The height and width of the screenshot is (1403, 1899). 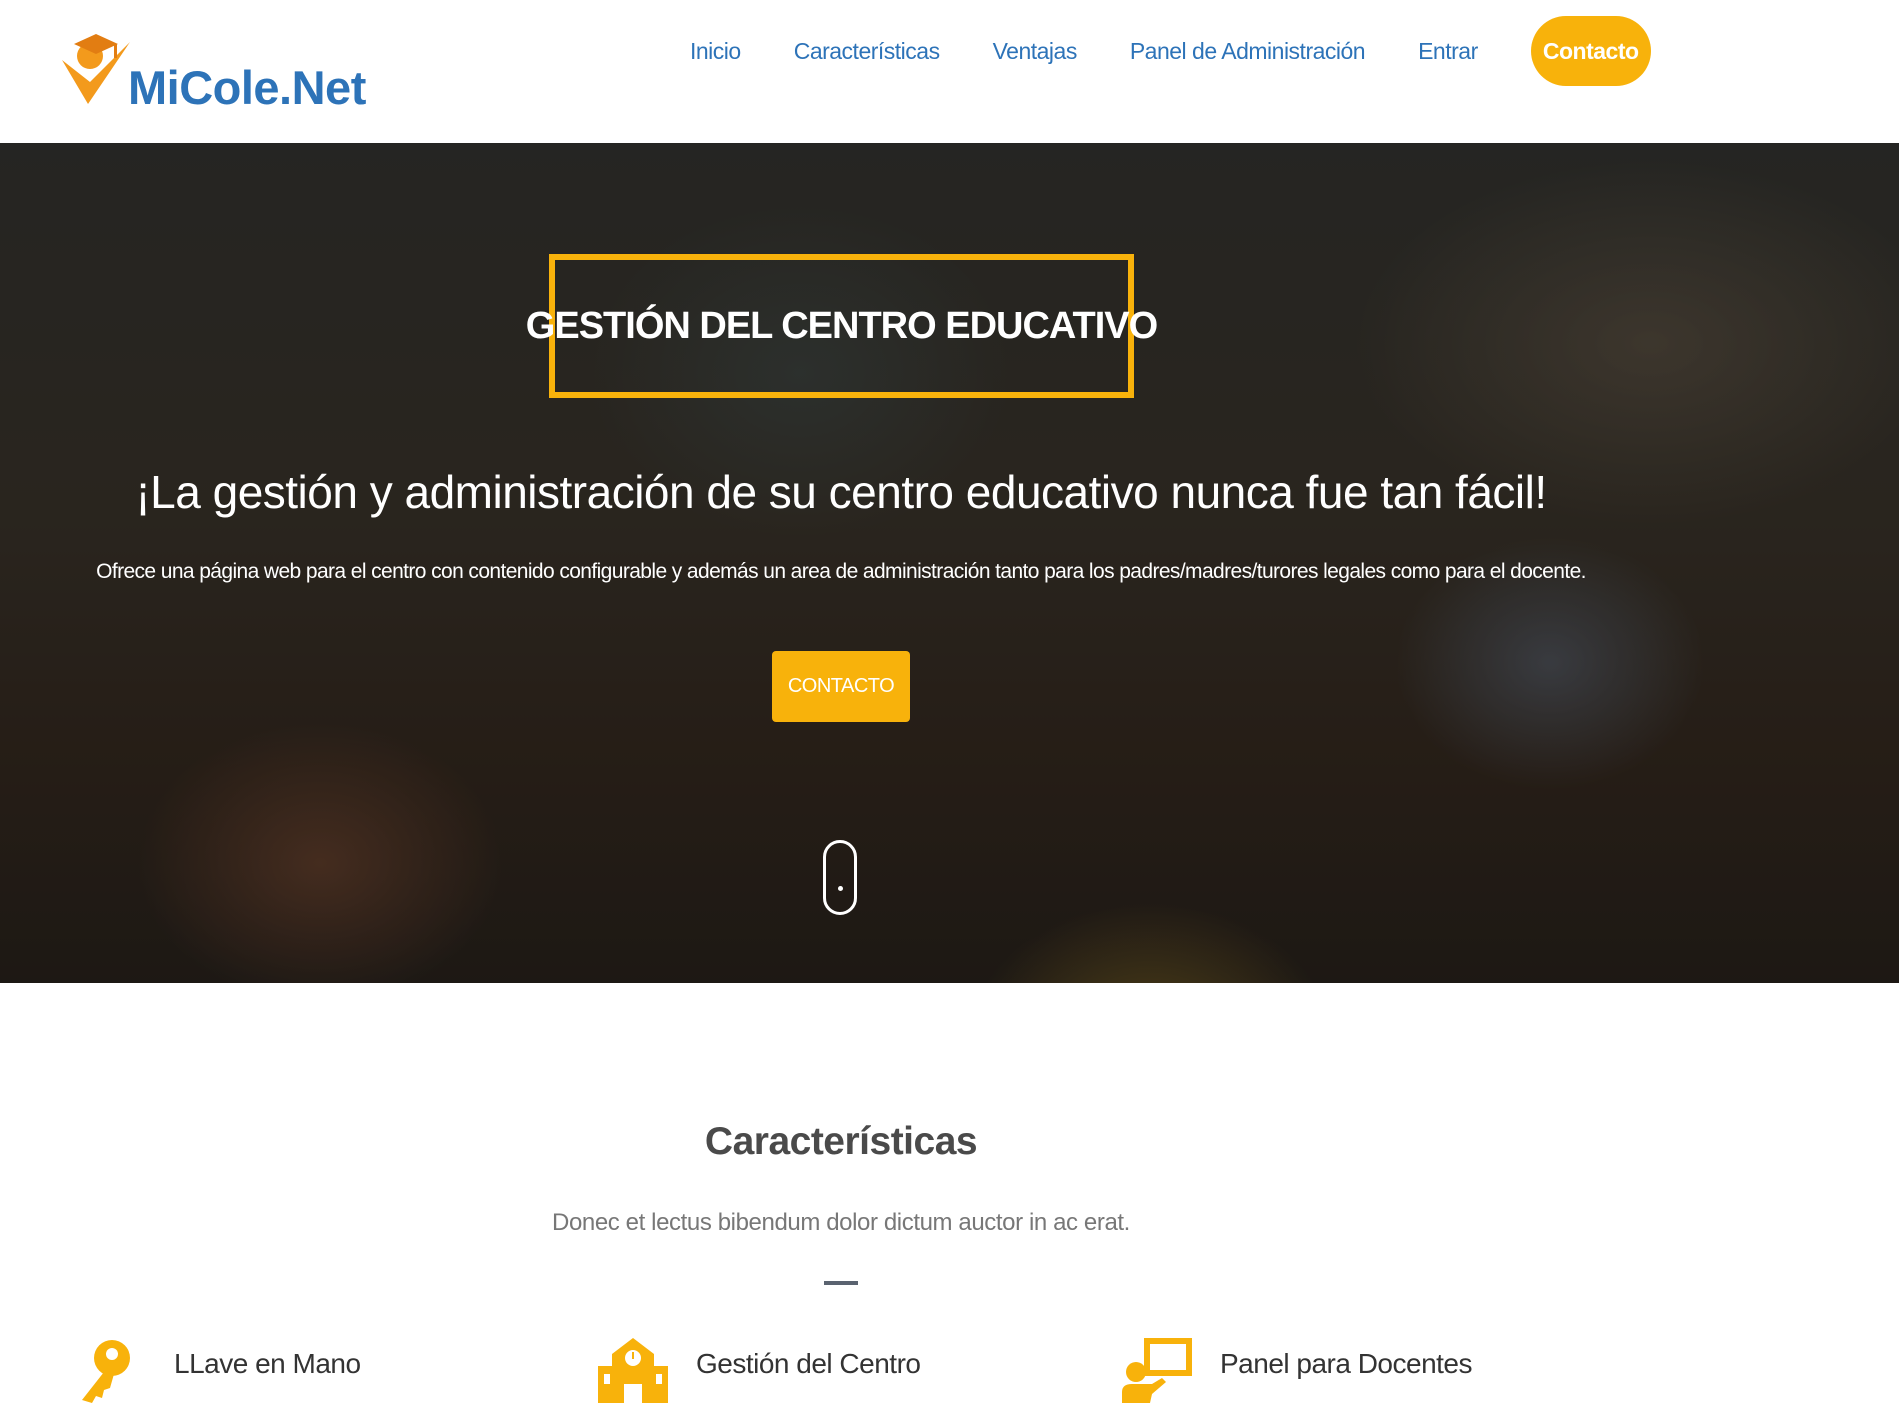 What do you see at coordinates (808, 1363) in the screenshot?
I see `feature-title: Gestión del Centro` at bounding box center [808, 1363].